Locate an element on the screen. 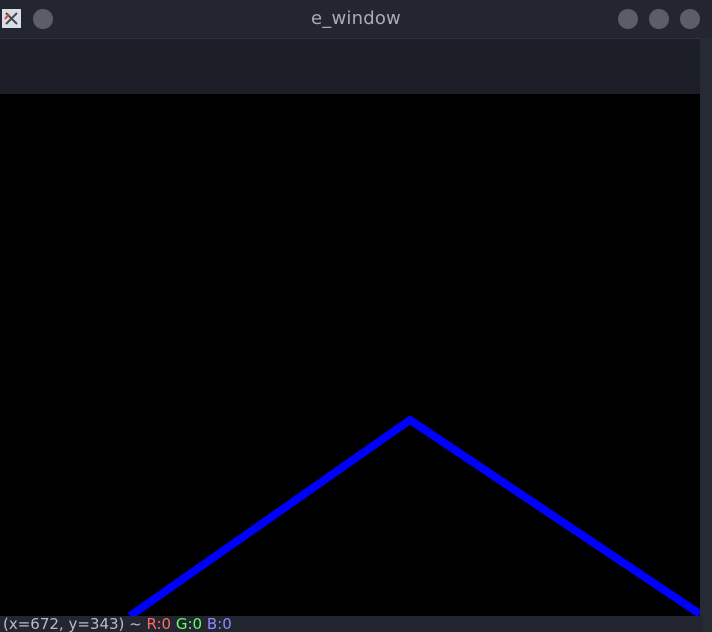  cursor-coordinates: (x=672, y=343) ~ is located at coordinates (72, 624).